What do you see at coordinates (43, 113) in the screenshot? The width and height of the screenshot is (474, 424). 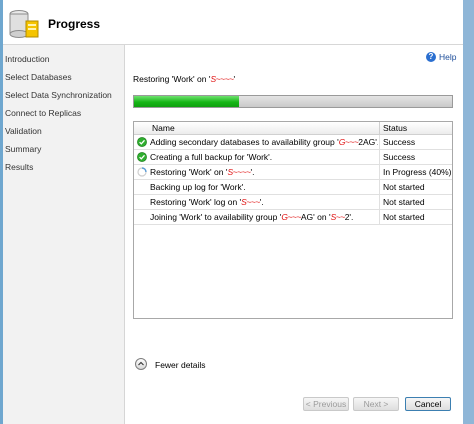 I see `nav-item-connect-to-replicas: Connect to Replicas` at bounding box center [43, 113].